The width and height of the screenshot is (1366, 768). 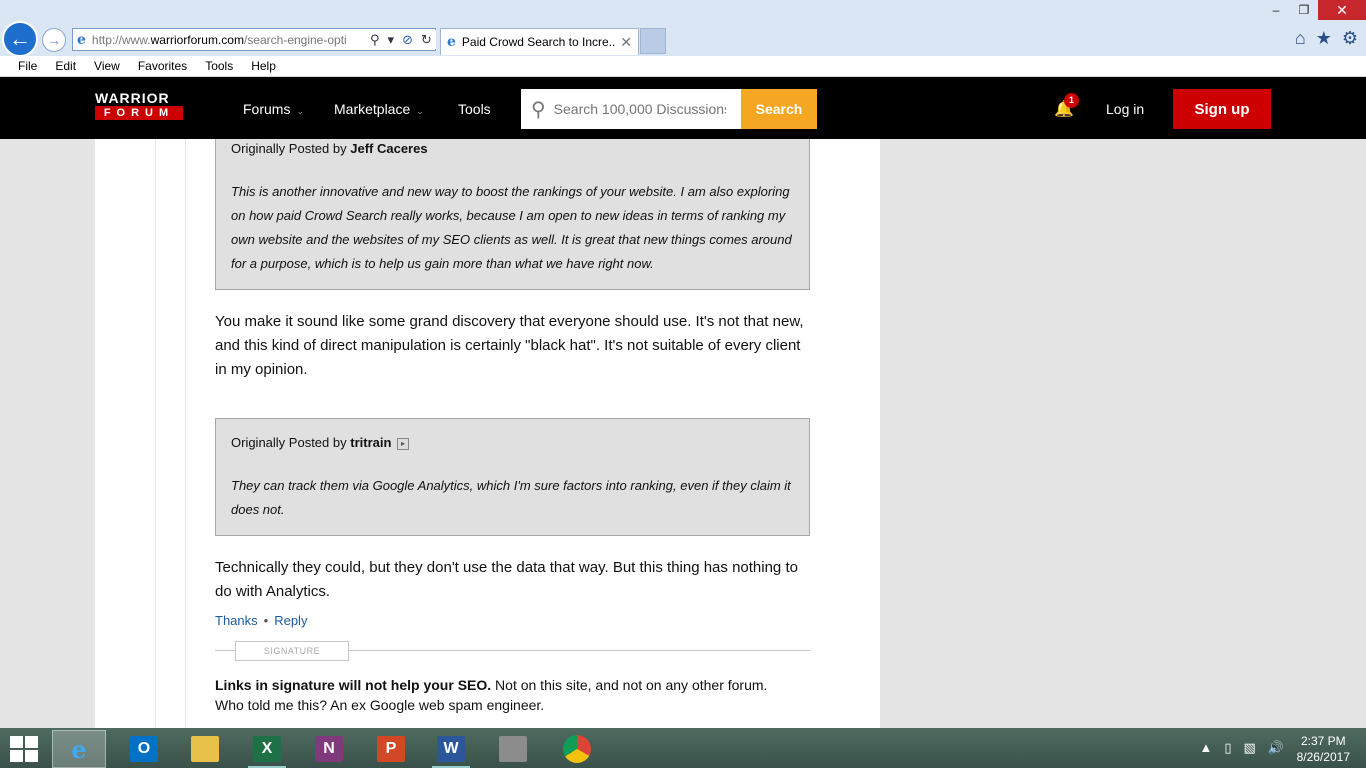 I want to click on restore-button: ❐, so click(x=1304, y=10).